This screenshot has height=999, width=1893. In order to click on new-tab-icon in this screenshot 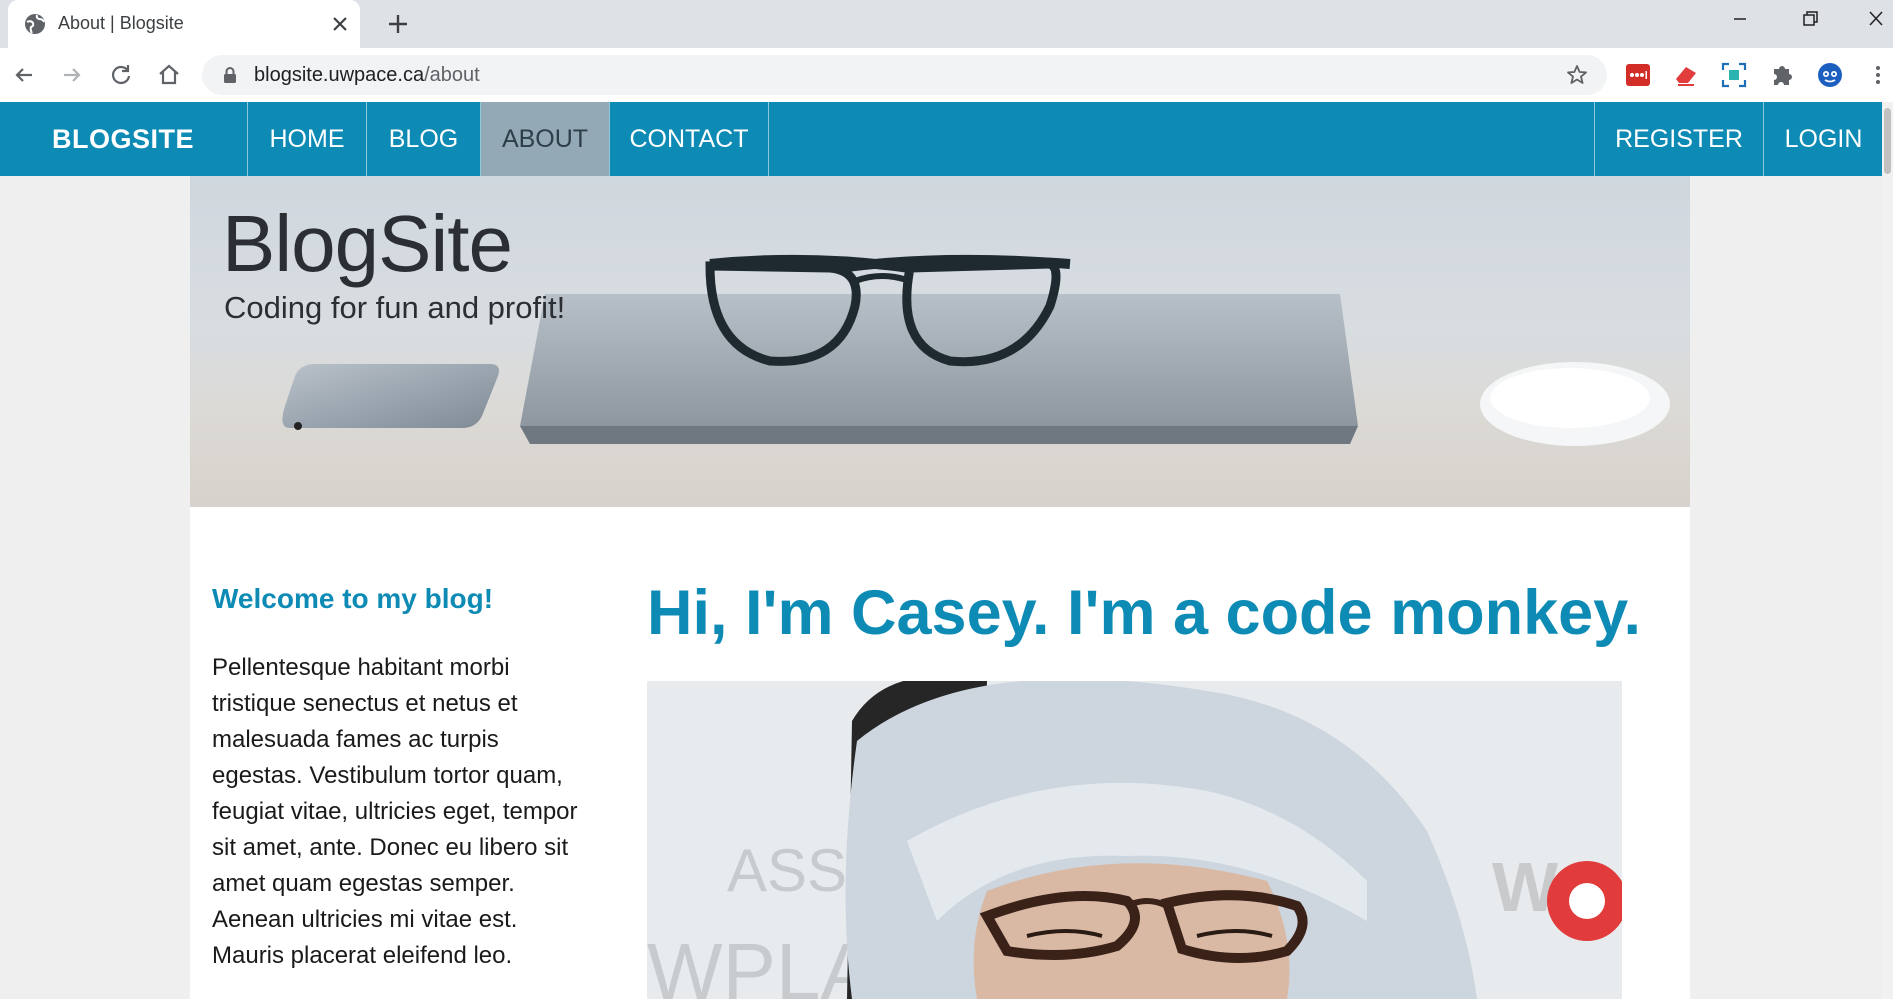, I will do `click(398, 24)`.